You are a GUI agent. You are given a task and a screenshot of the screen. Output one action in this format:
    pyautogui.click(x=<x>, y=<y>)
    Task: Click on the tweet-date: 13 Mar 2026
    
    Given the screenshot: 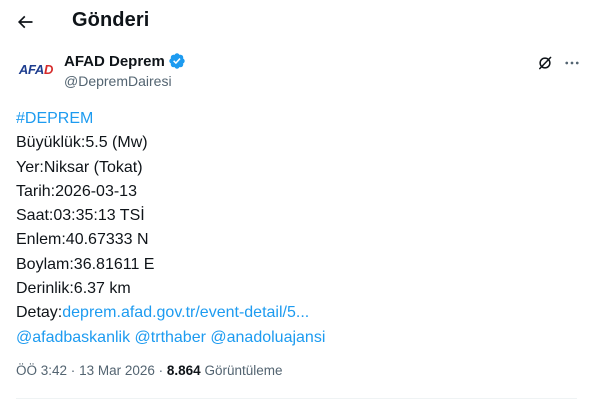 What is the action you would take?
    pyautogui.click(x=117, y=370)
    